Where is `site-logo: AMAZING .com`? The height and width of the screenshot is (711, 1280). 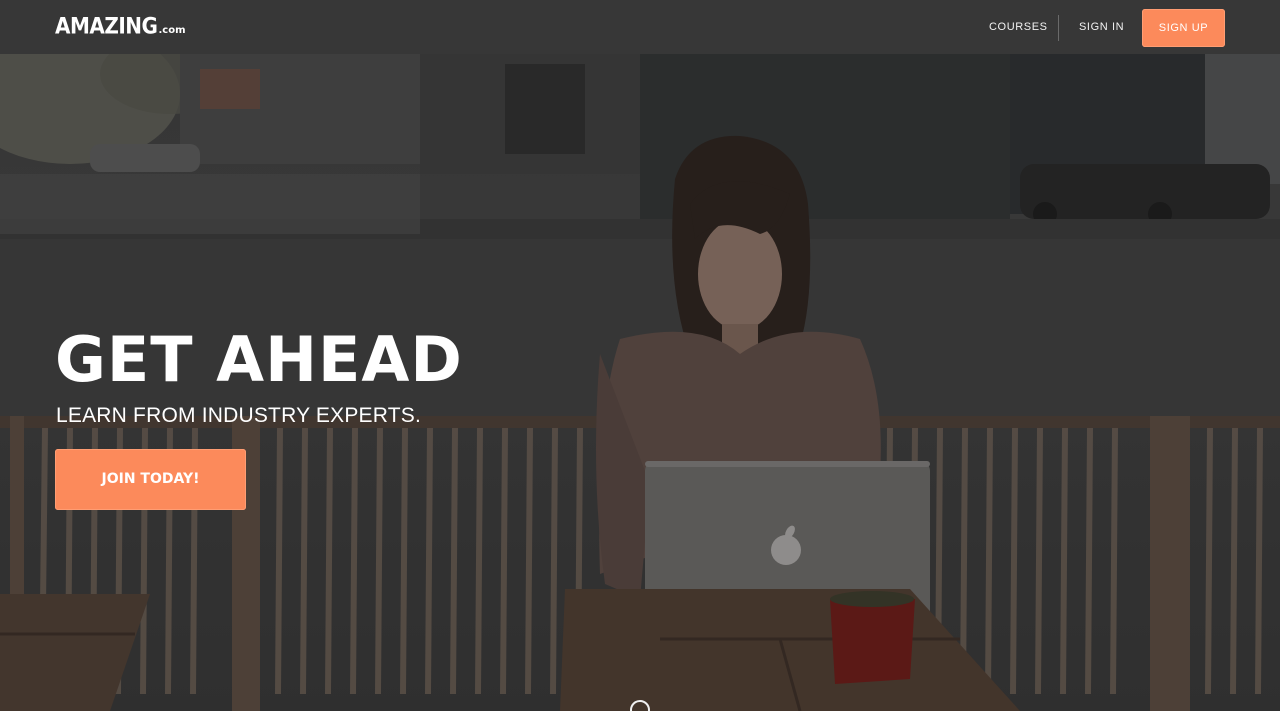
site-logo: AMAZING .com is located at coordinates (120, 26).